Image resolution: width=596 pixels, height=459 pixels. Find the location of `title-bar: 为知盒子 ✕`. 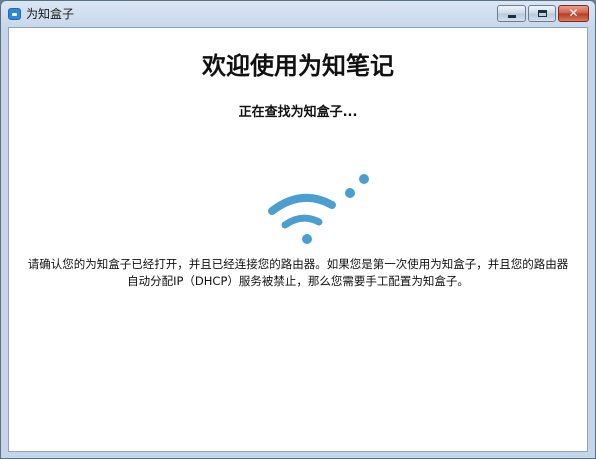

title-bar: 为知盒子 ✕ is located at coordinates (298, 14).